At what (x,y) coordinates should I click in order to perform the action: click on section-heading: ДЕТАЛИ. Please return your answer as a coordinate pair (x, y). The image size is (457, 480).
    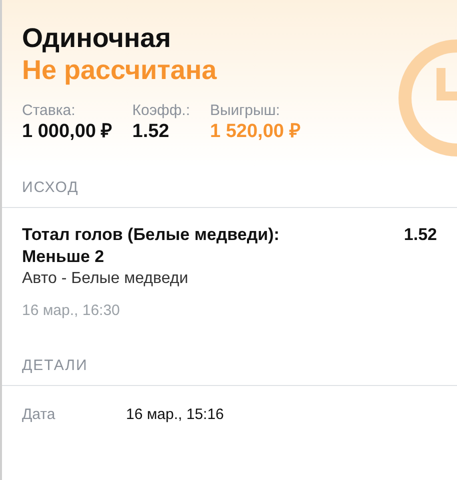
    Looking at the image, I should click on (229, 366).